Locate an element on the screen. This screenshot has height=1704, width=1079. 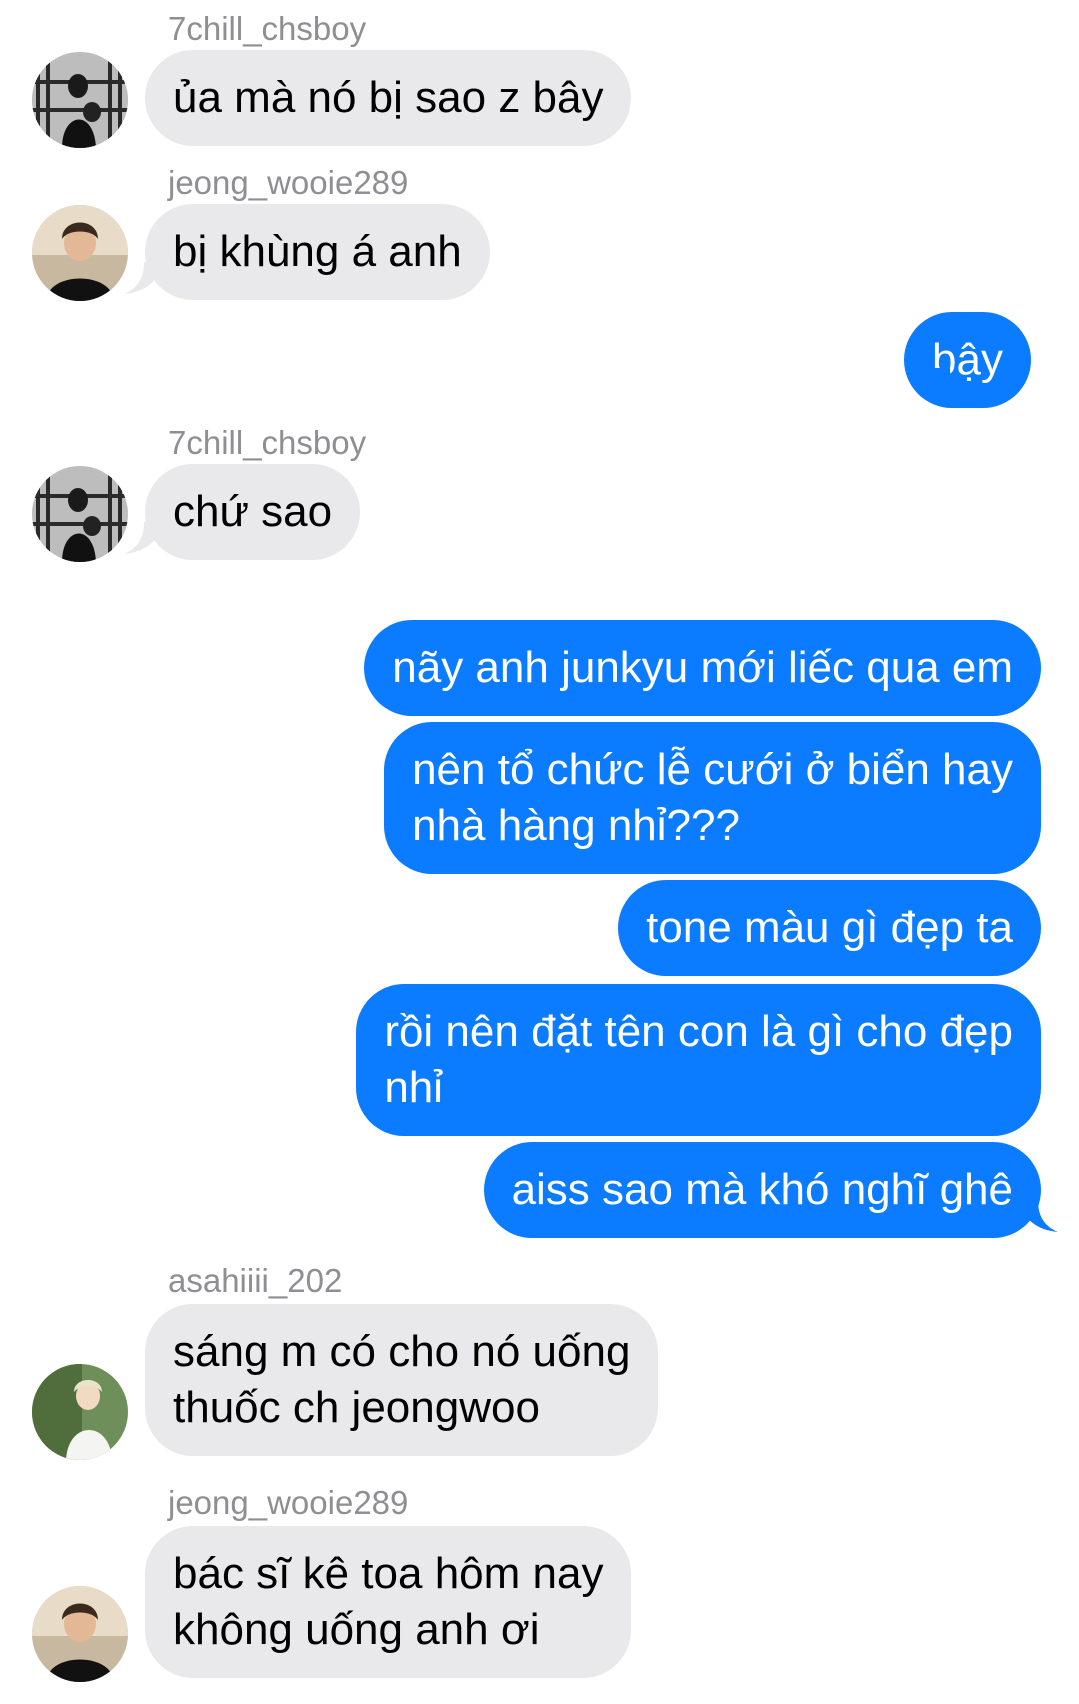
avatar-asahi is located at coordinates (80, 1412).